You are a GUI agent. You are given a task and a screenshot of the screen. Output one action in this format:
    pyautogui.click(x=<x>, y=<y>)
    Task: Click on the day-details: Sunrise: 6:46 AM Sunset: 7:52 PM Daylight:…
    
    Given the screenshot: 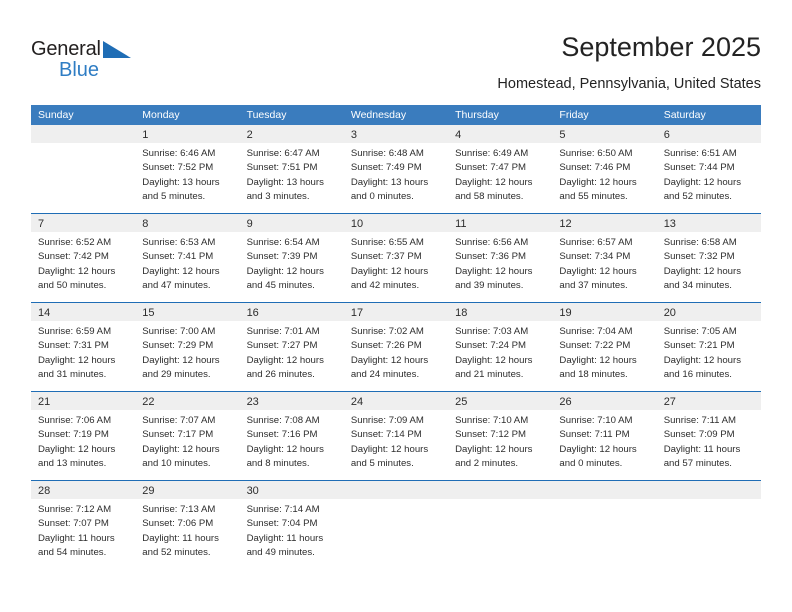 What is the action you would take?
    pyautogui.click(x=187, y=174)
    